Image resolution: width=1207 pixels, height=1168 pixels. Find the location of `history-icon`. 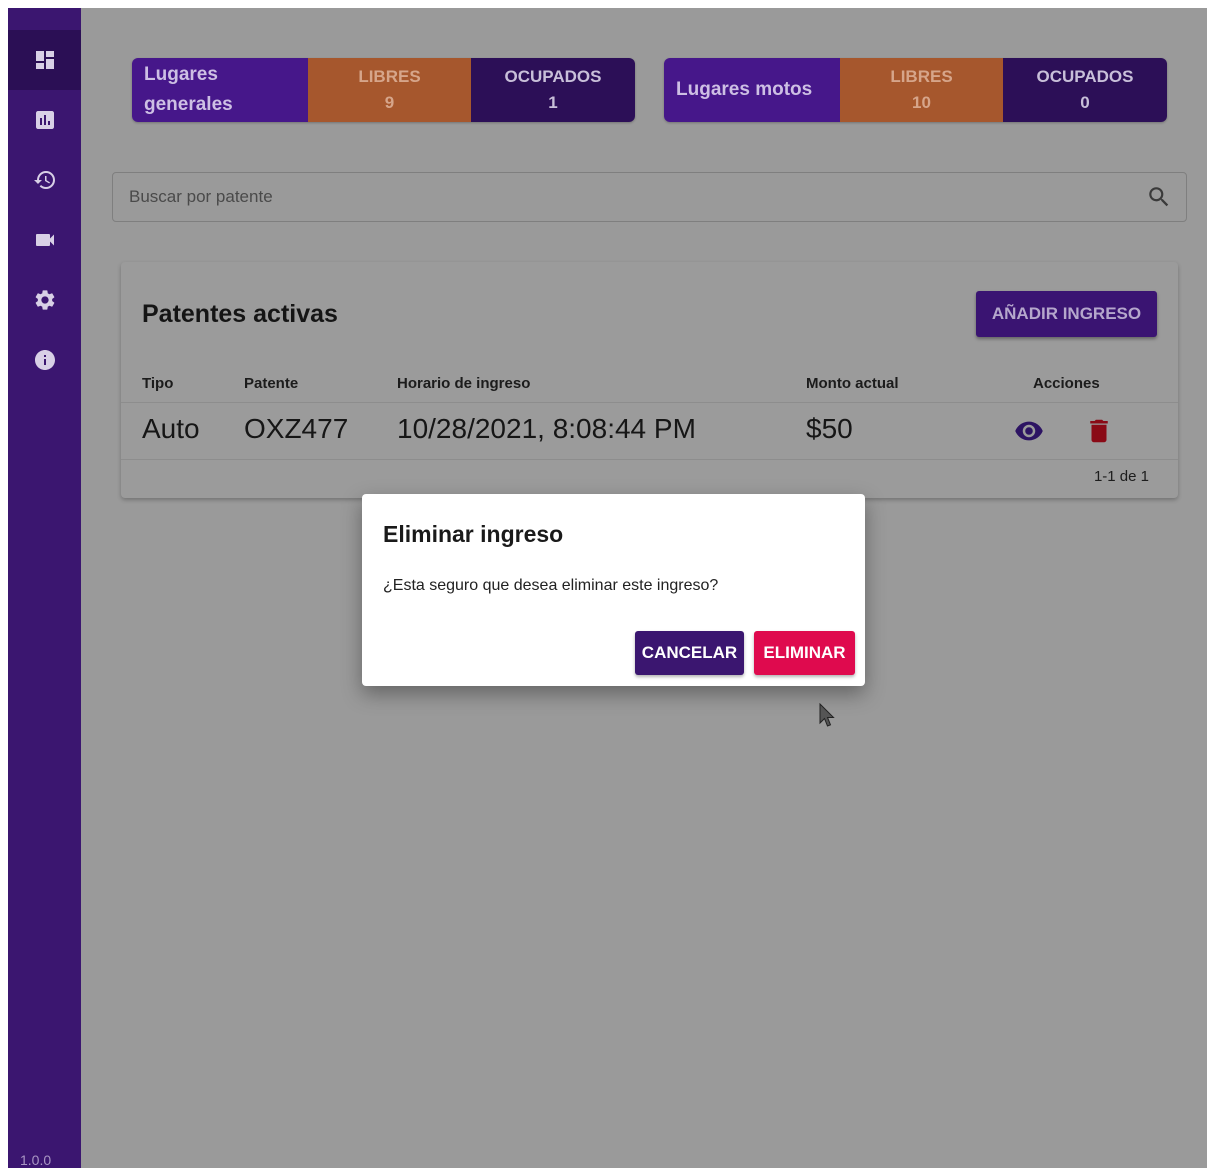

history-icon is located at coordinates (44, 180).